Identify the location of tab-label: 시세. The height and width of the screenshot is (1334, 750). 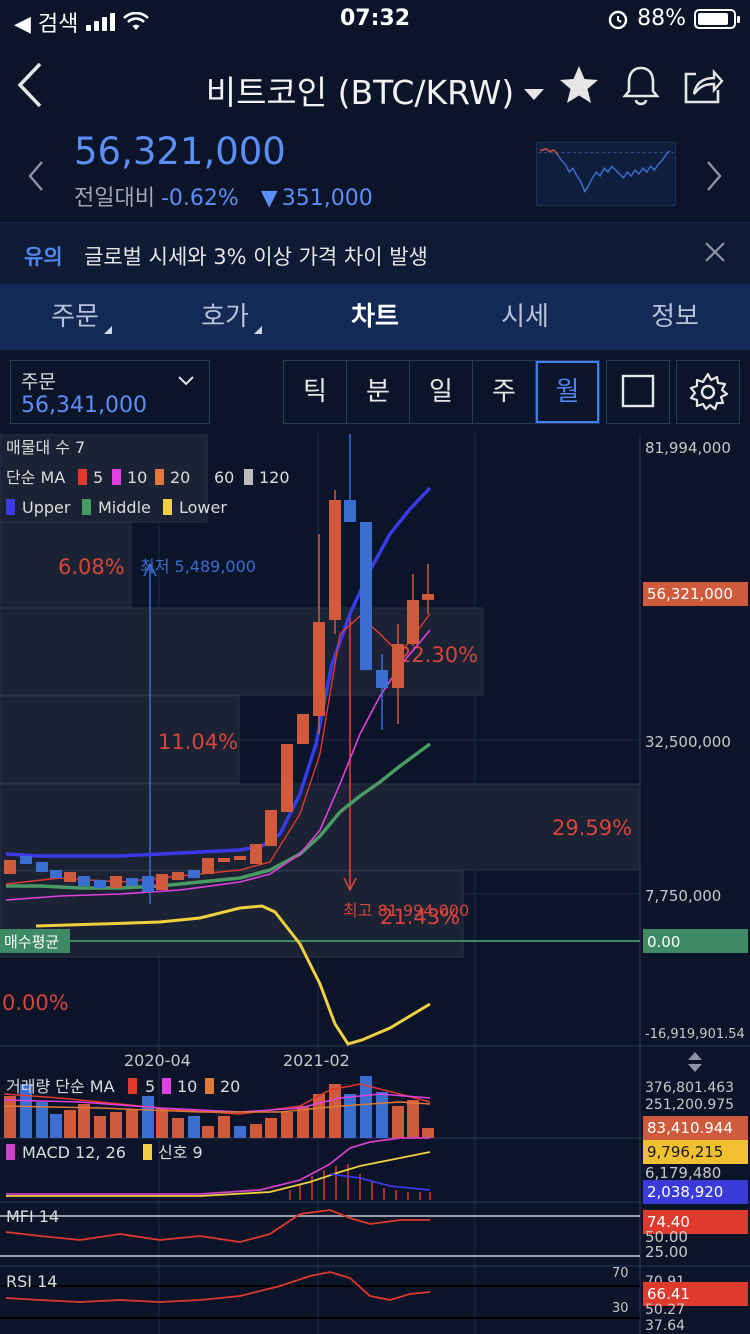
(525, 317).